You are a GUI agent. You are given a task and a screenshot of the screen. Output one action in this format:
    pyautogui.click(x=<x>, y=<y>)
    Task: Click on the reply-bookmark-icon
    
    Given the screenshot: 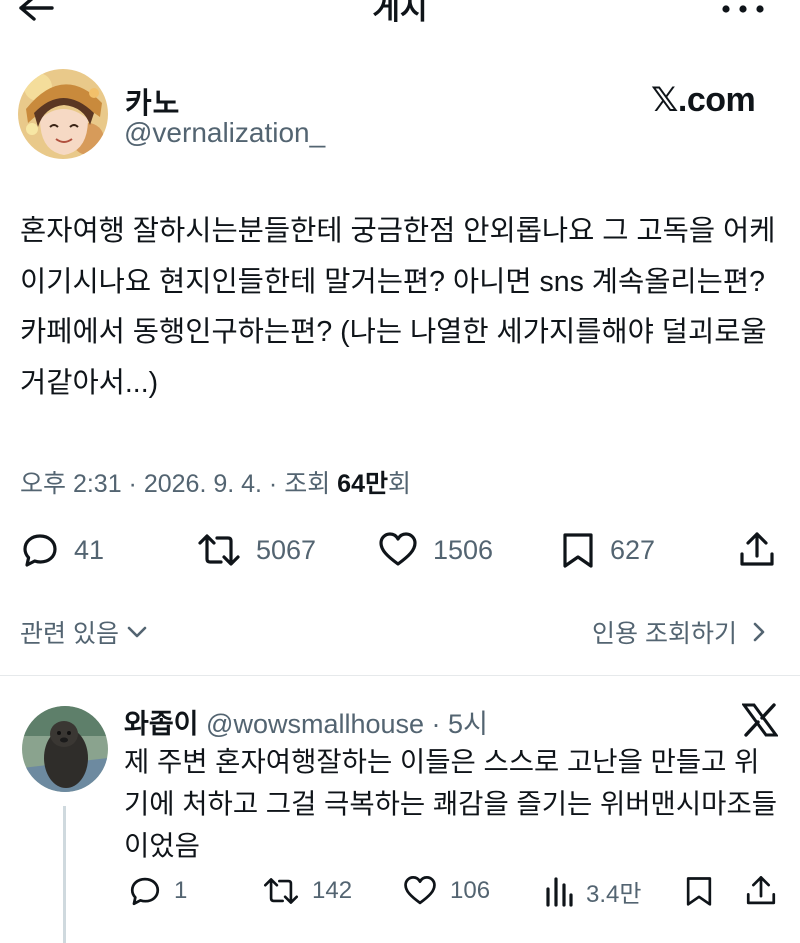 What is the action you would take?
    pyautogui.click(x=699, y=891)
    